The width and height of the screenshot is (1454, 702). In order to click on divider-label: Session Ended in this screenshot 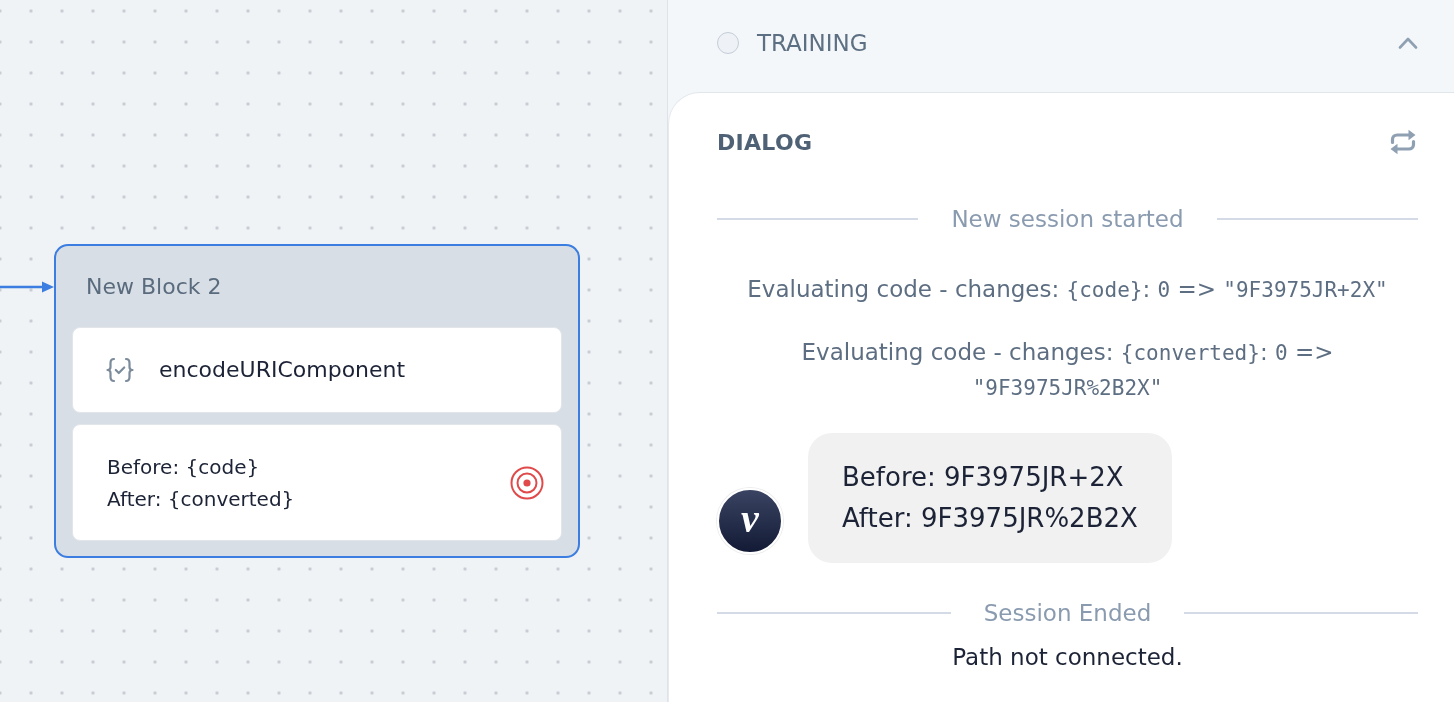, I will do `click(1067, 613)`.